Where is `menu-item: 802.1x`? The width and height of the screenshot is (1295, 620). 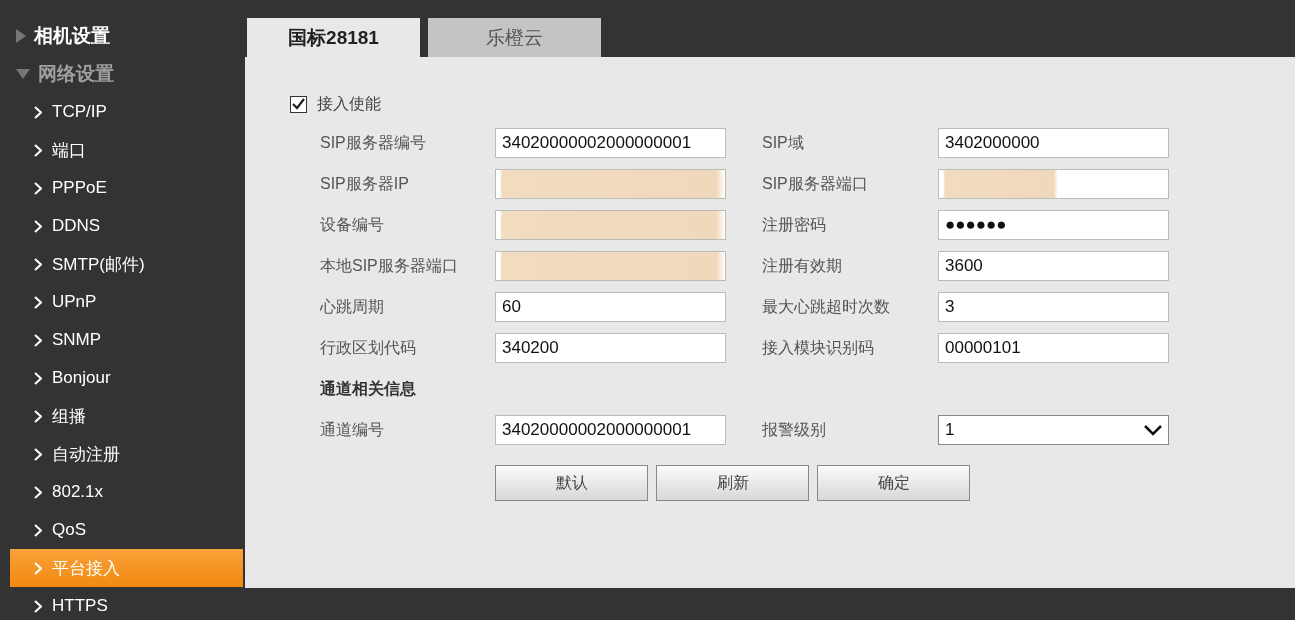
menu-item: 802.1x is located at coordinates (126, 492).